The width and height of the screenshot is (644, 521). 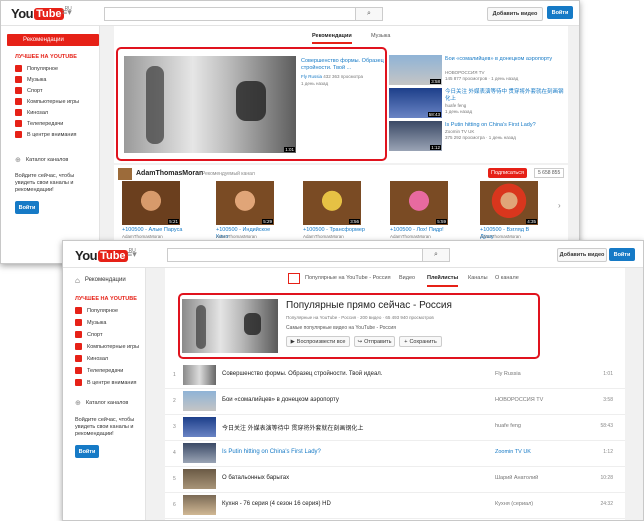 What do you see at coordinates (169, 173) in the screenshot?
I see `channel-name: AdamThomasMoran` at bounding box center [169, 173].